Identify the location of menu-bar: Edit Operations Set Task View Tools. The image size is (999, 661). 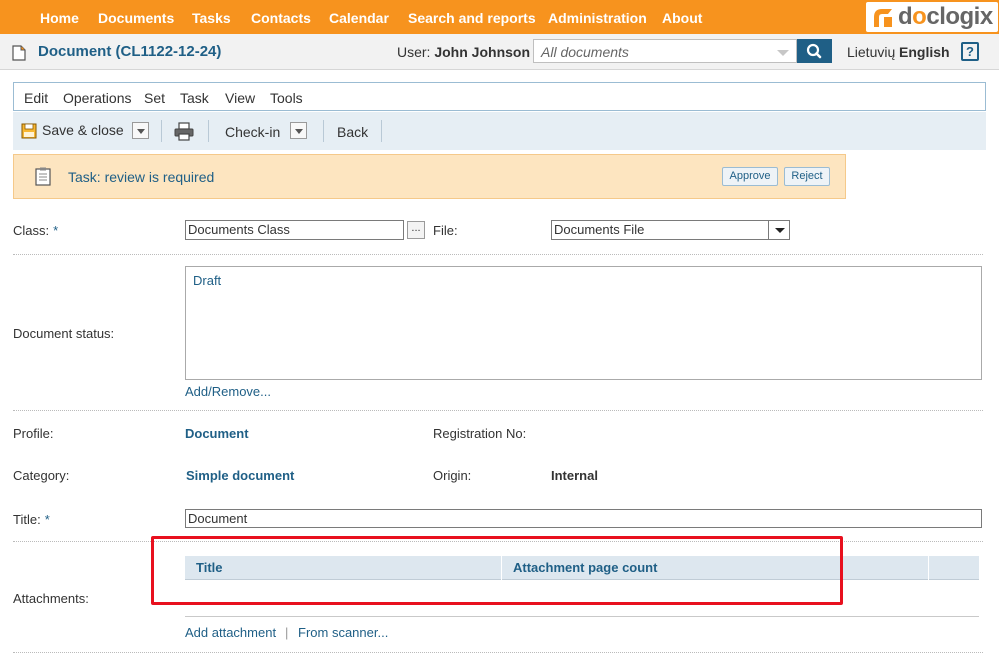
(499, 96).